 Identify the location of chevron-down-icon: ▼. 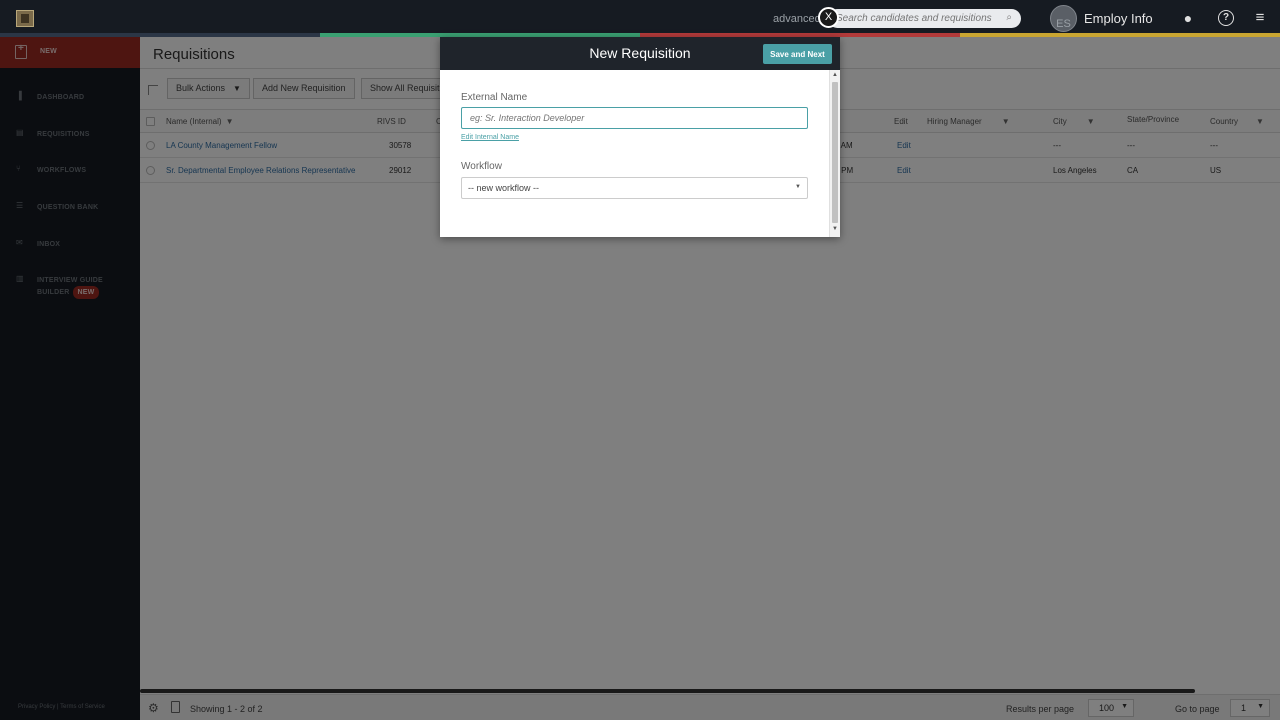
(798, 187).